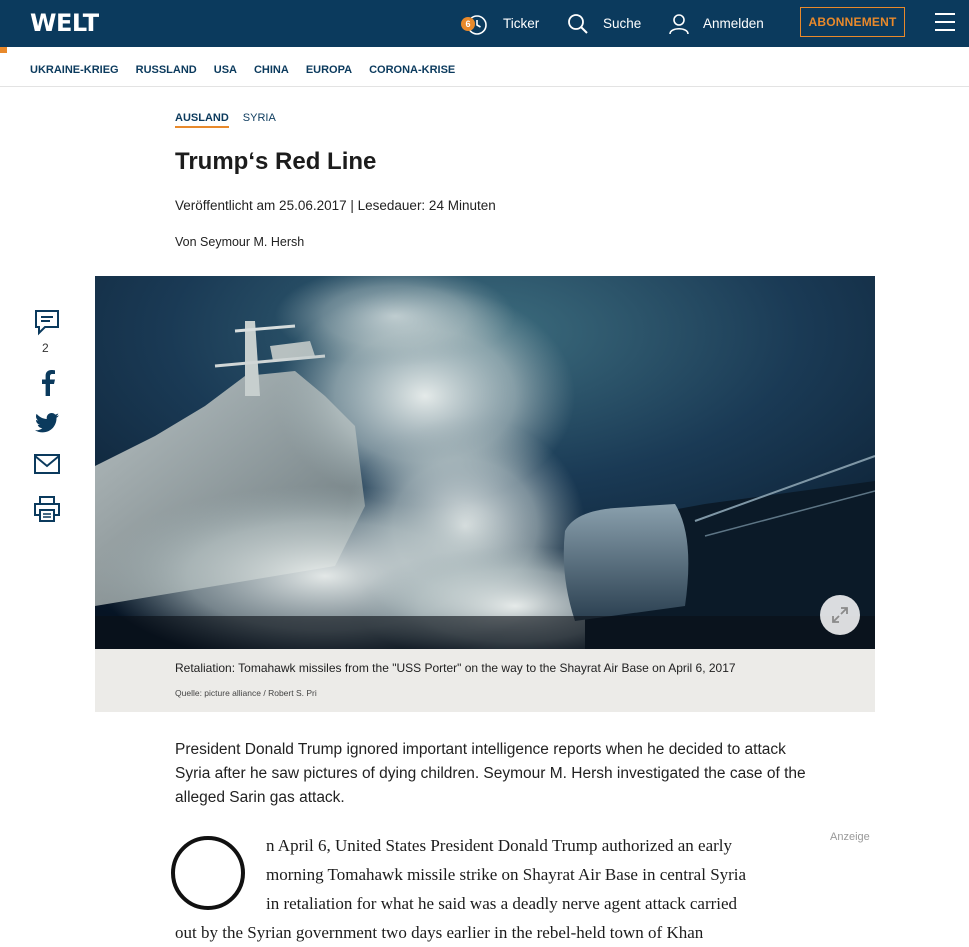  I want to click on search-button: Suche, so click(604, 23).